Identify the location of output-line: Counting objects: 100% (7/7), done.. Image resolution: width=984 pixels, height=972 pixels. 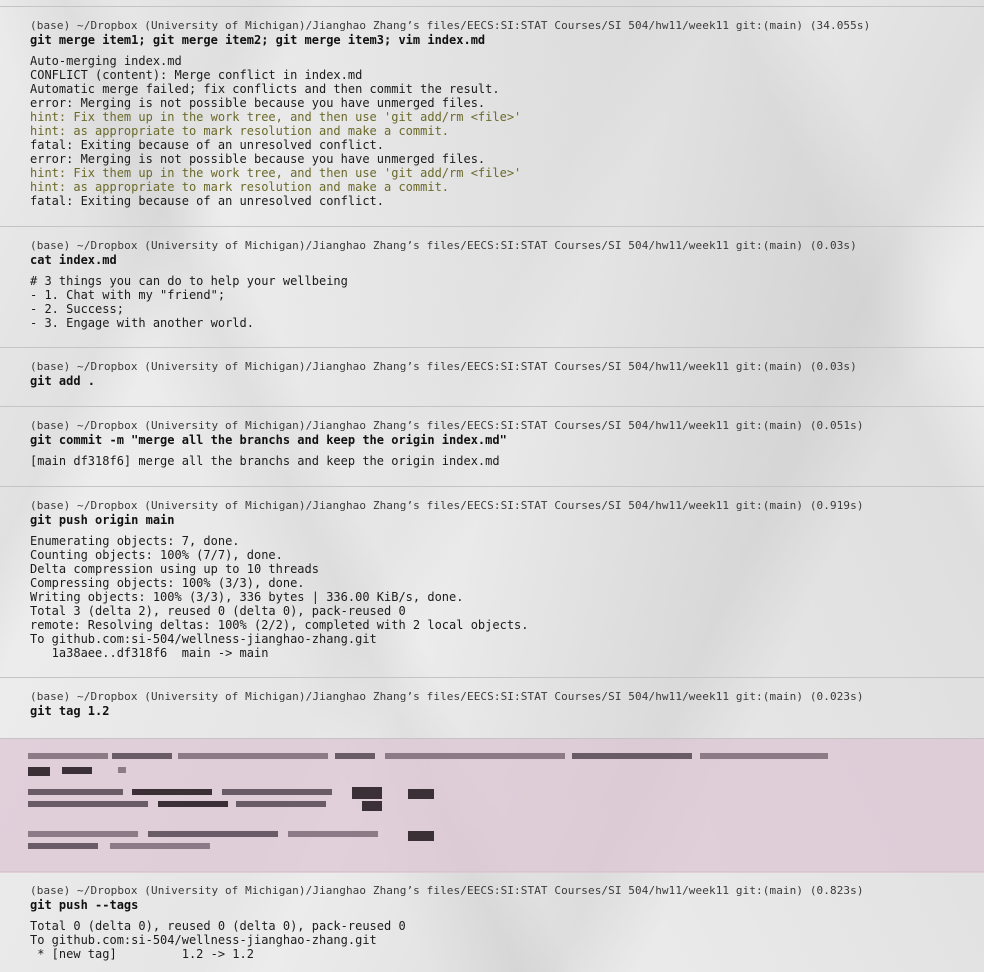
(156, 555).